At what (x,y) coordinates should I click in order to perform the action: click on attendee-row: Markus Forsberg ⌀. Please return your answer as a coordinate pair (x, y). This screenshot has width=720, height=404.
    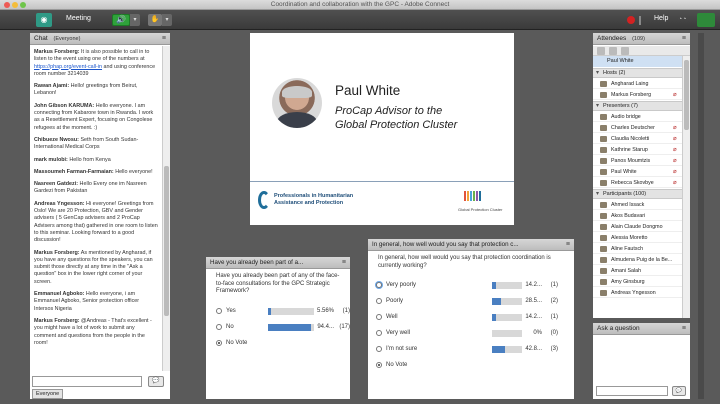
    Looking at the image, I should click on (637, 95).